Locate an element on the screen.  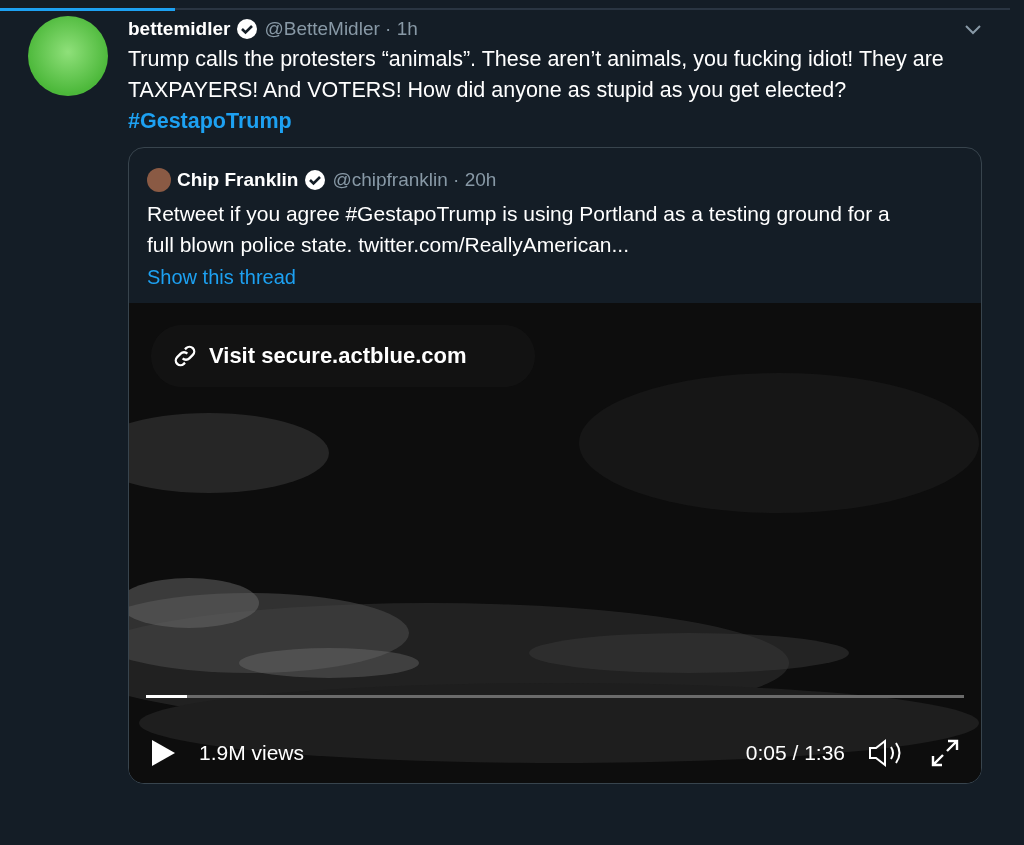
show-thread-link: Show this thread is located at coordinates (221, 277).